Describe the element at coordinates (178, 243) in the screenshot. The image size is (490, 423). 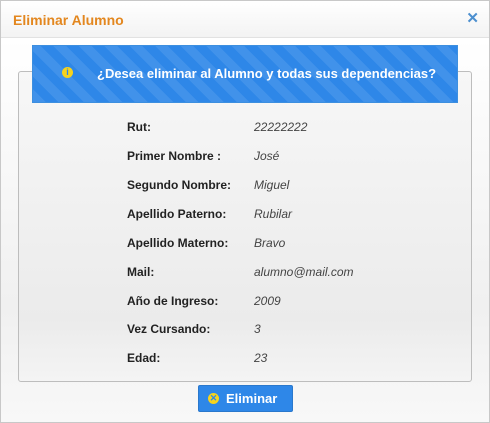
I see `field-label: Apellido Materno:` at that location.